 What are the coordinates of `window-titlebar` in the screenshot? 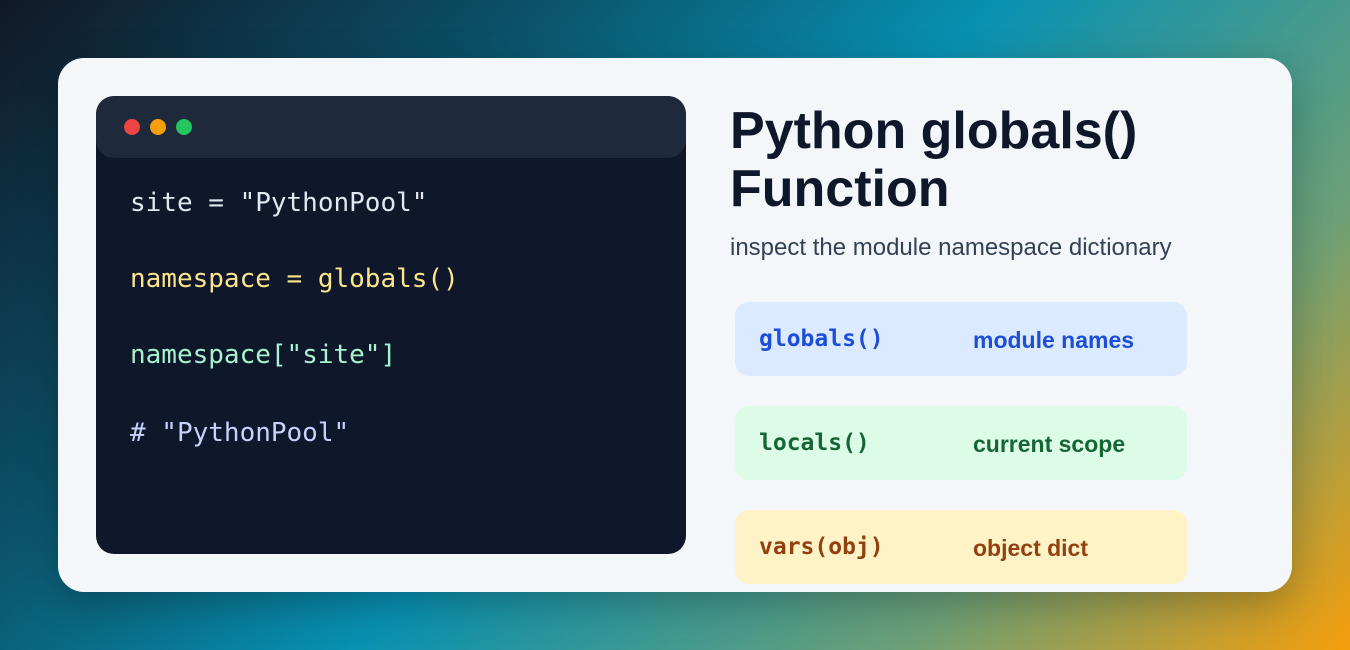 It's located at (391, 127).